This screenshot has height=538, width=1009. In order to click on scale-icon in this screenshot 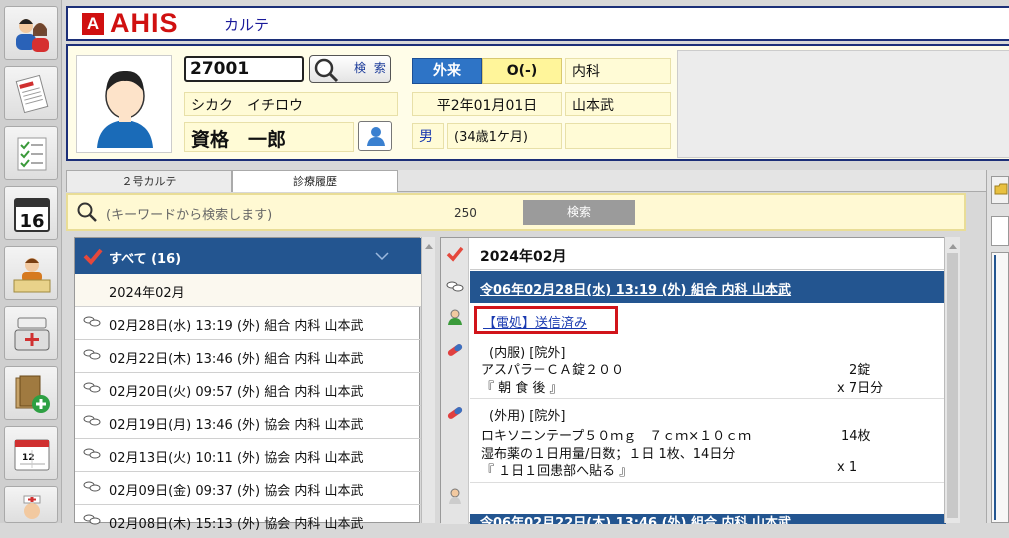, I will do `click(32, 334)`.